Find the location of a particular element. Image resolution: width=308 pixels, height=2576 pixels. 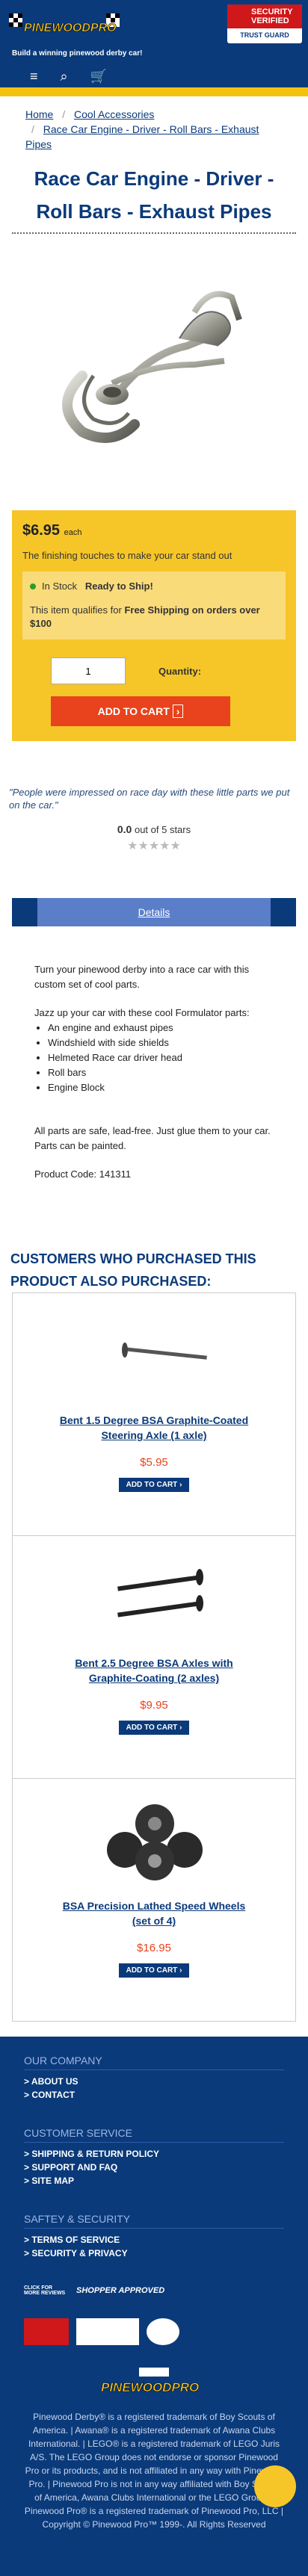

related-product-price: $16.95 is located at coordinates (154, 1948).